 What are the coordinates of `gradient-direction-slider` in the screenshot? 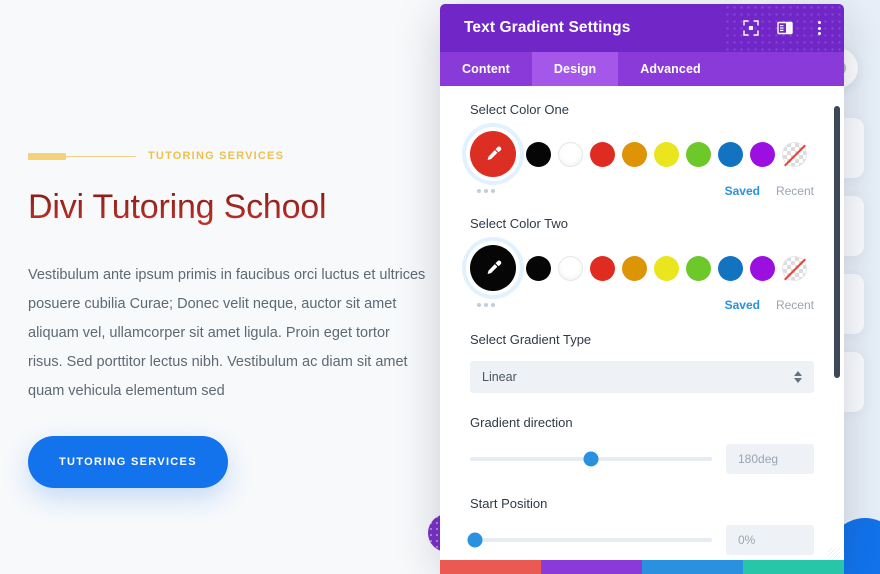 It's located at (591, 459).